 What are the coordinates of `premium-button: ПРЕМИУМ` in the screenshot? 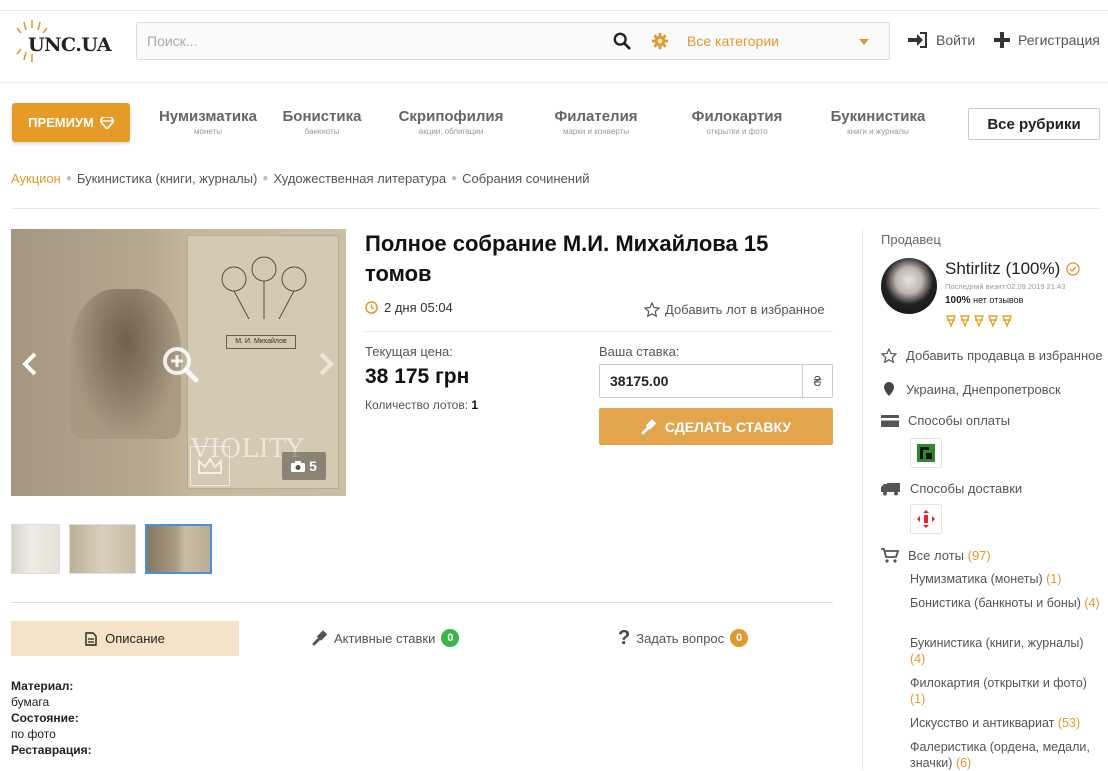 It's located at (71, 122).